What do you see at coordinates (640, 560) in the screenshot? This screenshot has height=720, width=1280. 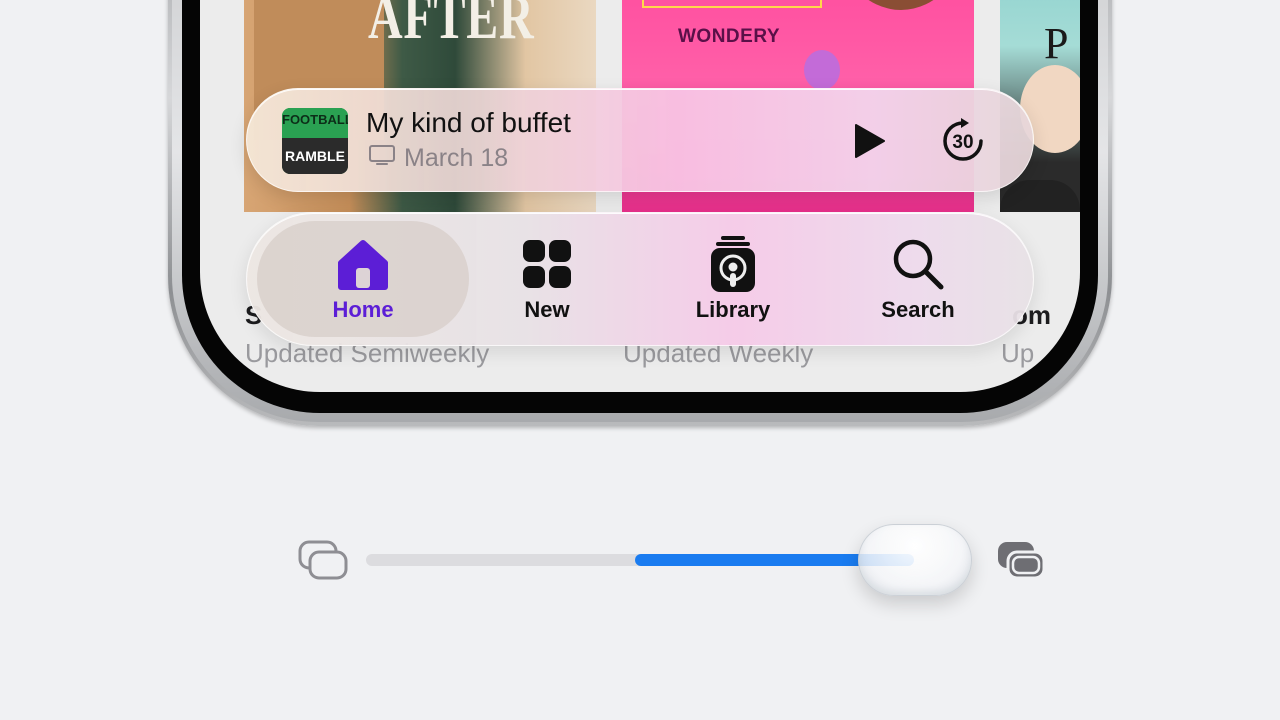 I see `slider-track` at bounding box center [640, 560].